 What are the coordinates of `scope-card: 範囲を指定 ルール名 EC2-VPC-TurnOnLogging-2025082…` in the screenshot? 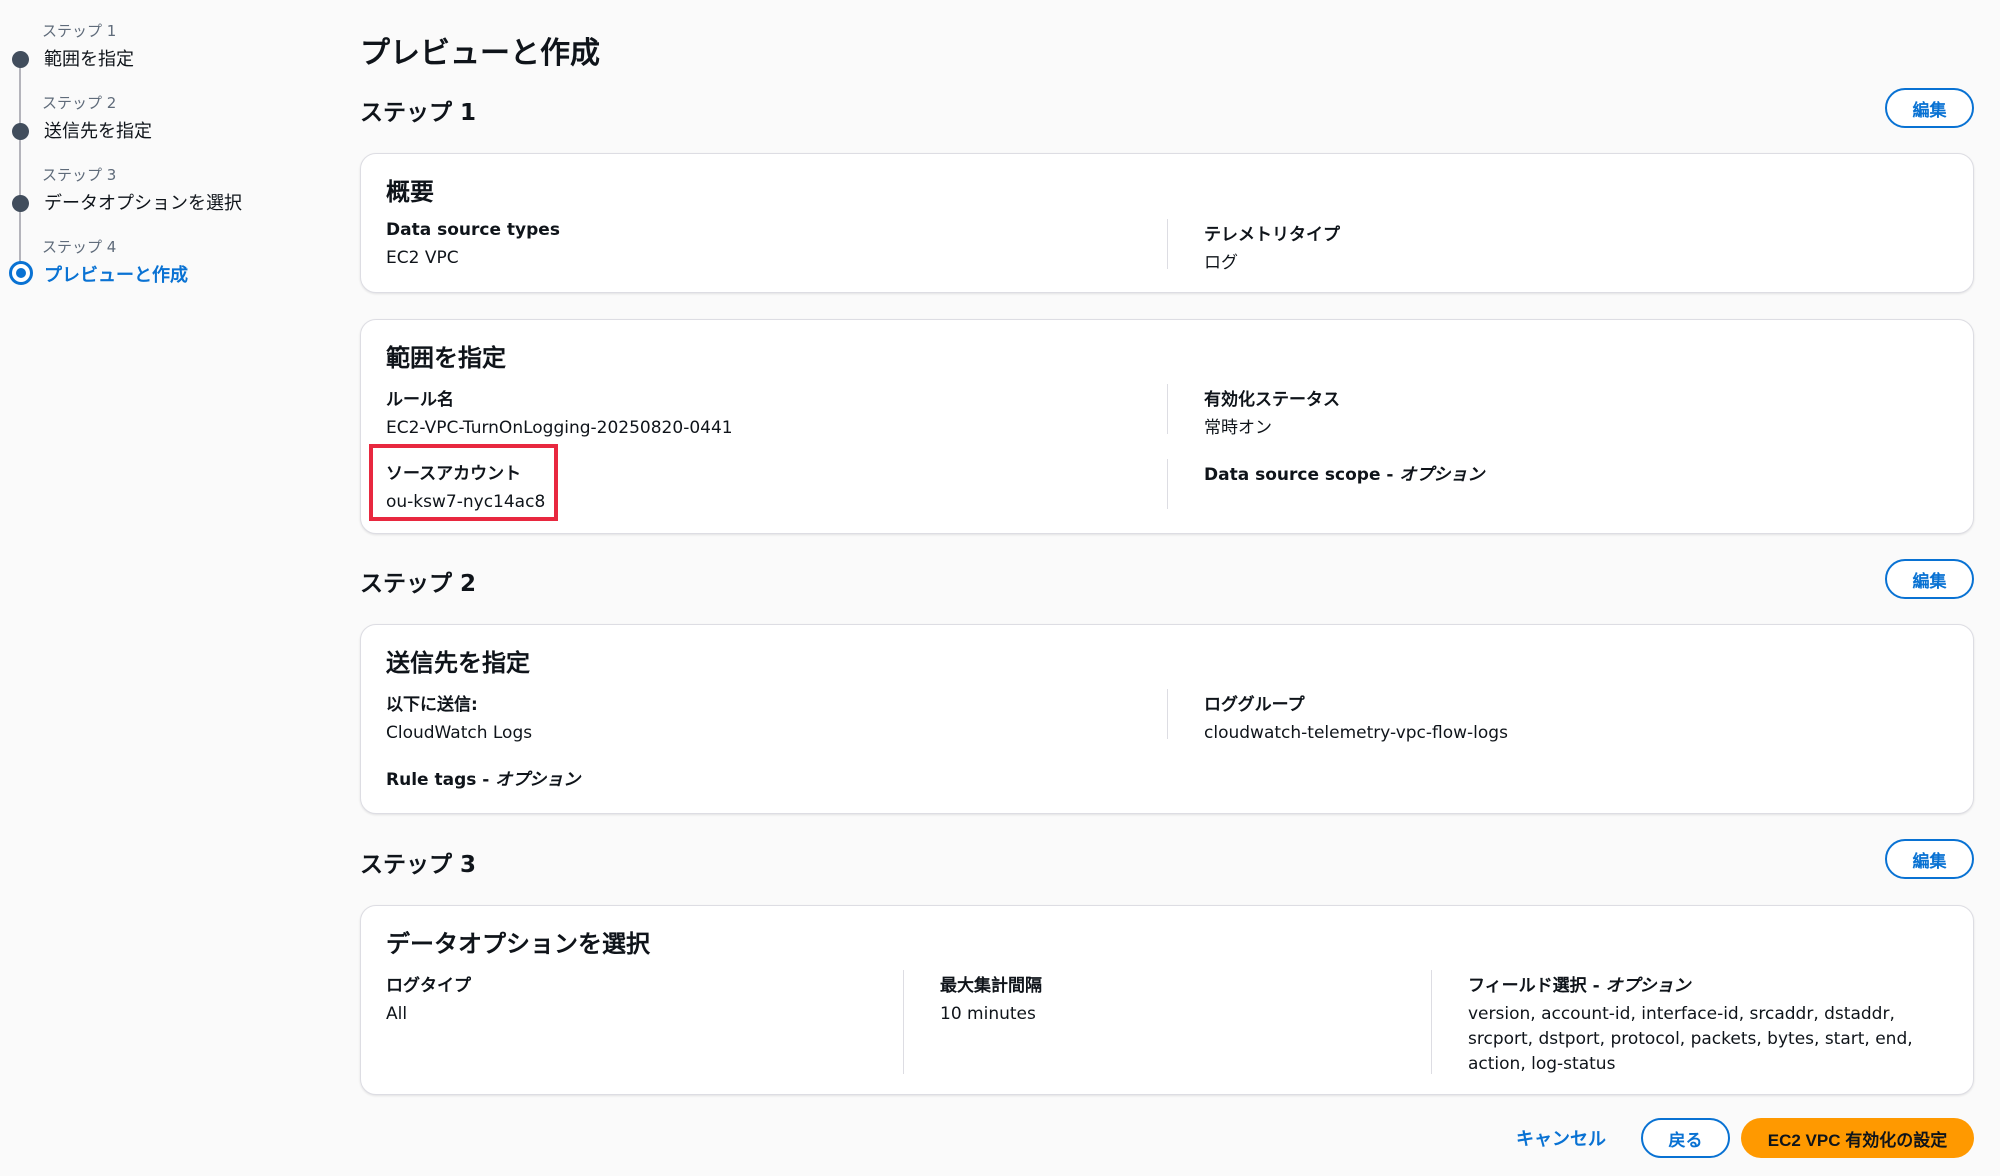 It's located at (1167, 426).